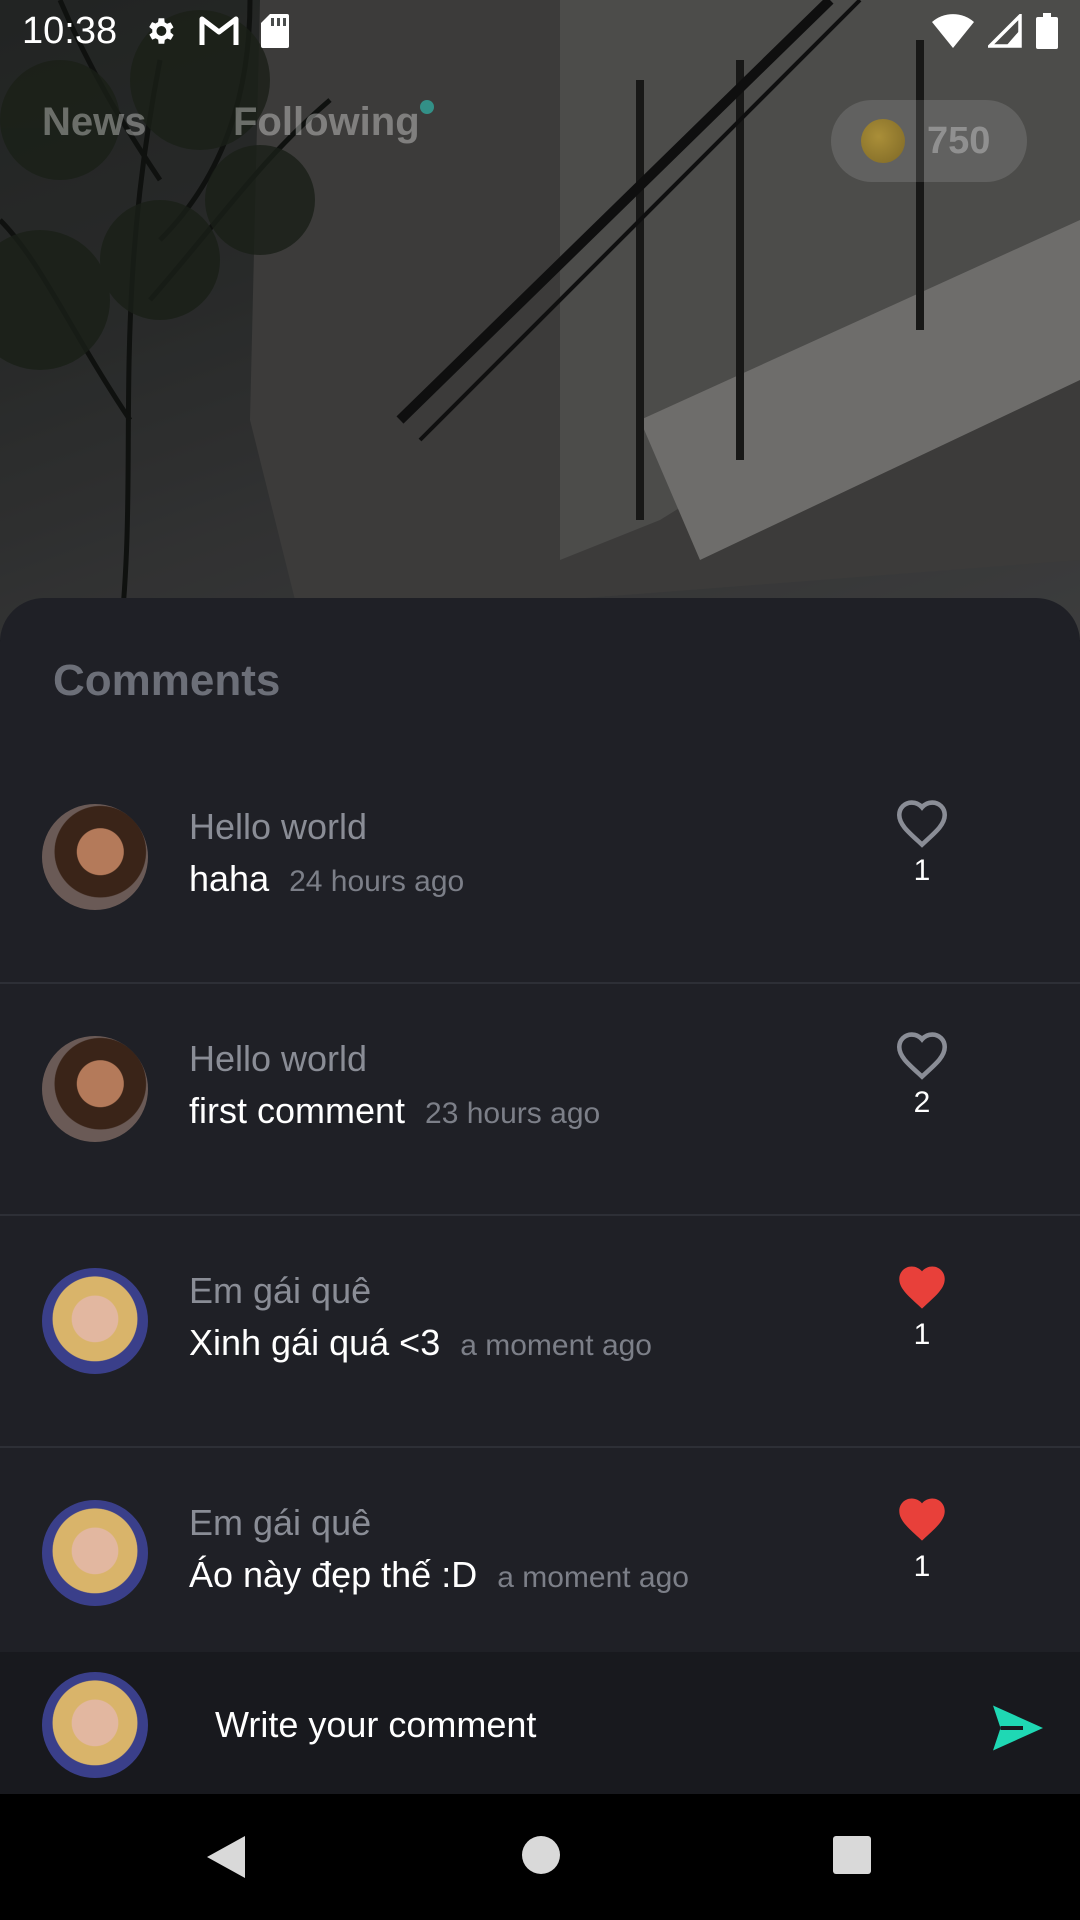 The width and height of the screenshot is (1080, 1920). Describe the element at coordinates (540, 869) in the screenshot. I see `comment-item: Hello world haha 24 hours ago 1` at that location.